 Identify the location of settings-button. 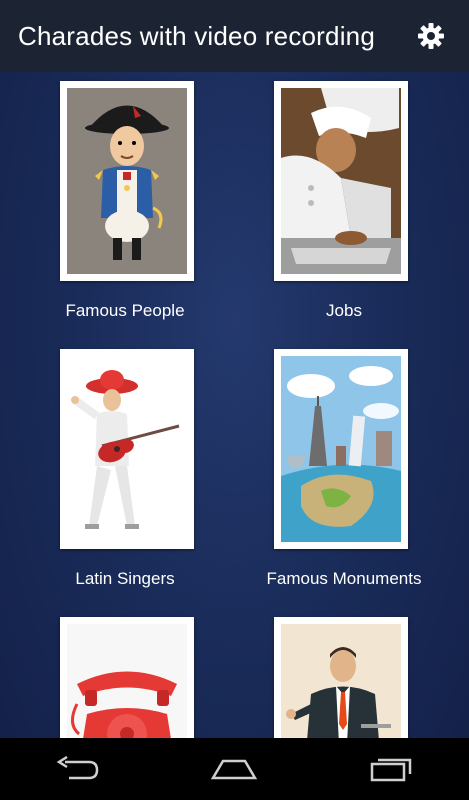
(431, 36).